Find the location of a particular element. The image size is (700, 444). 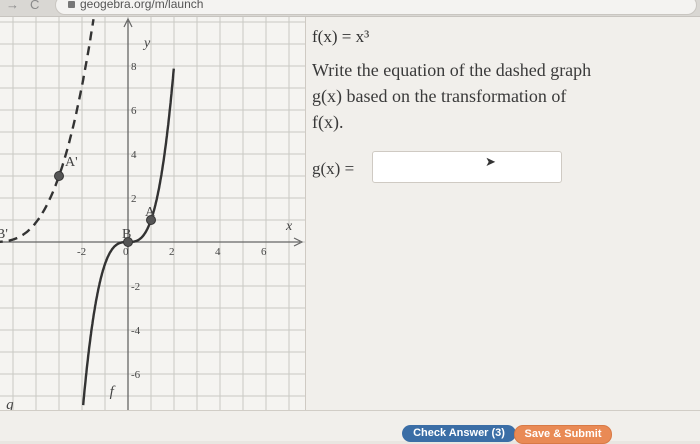

f-curve-label: f is located at coordinates (113, 392).